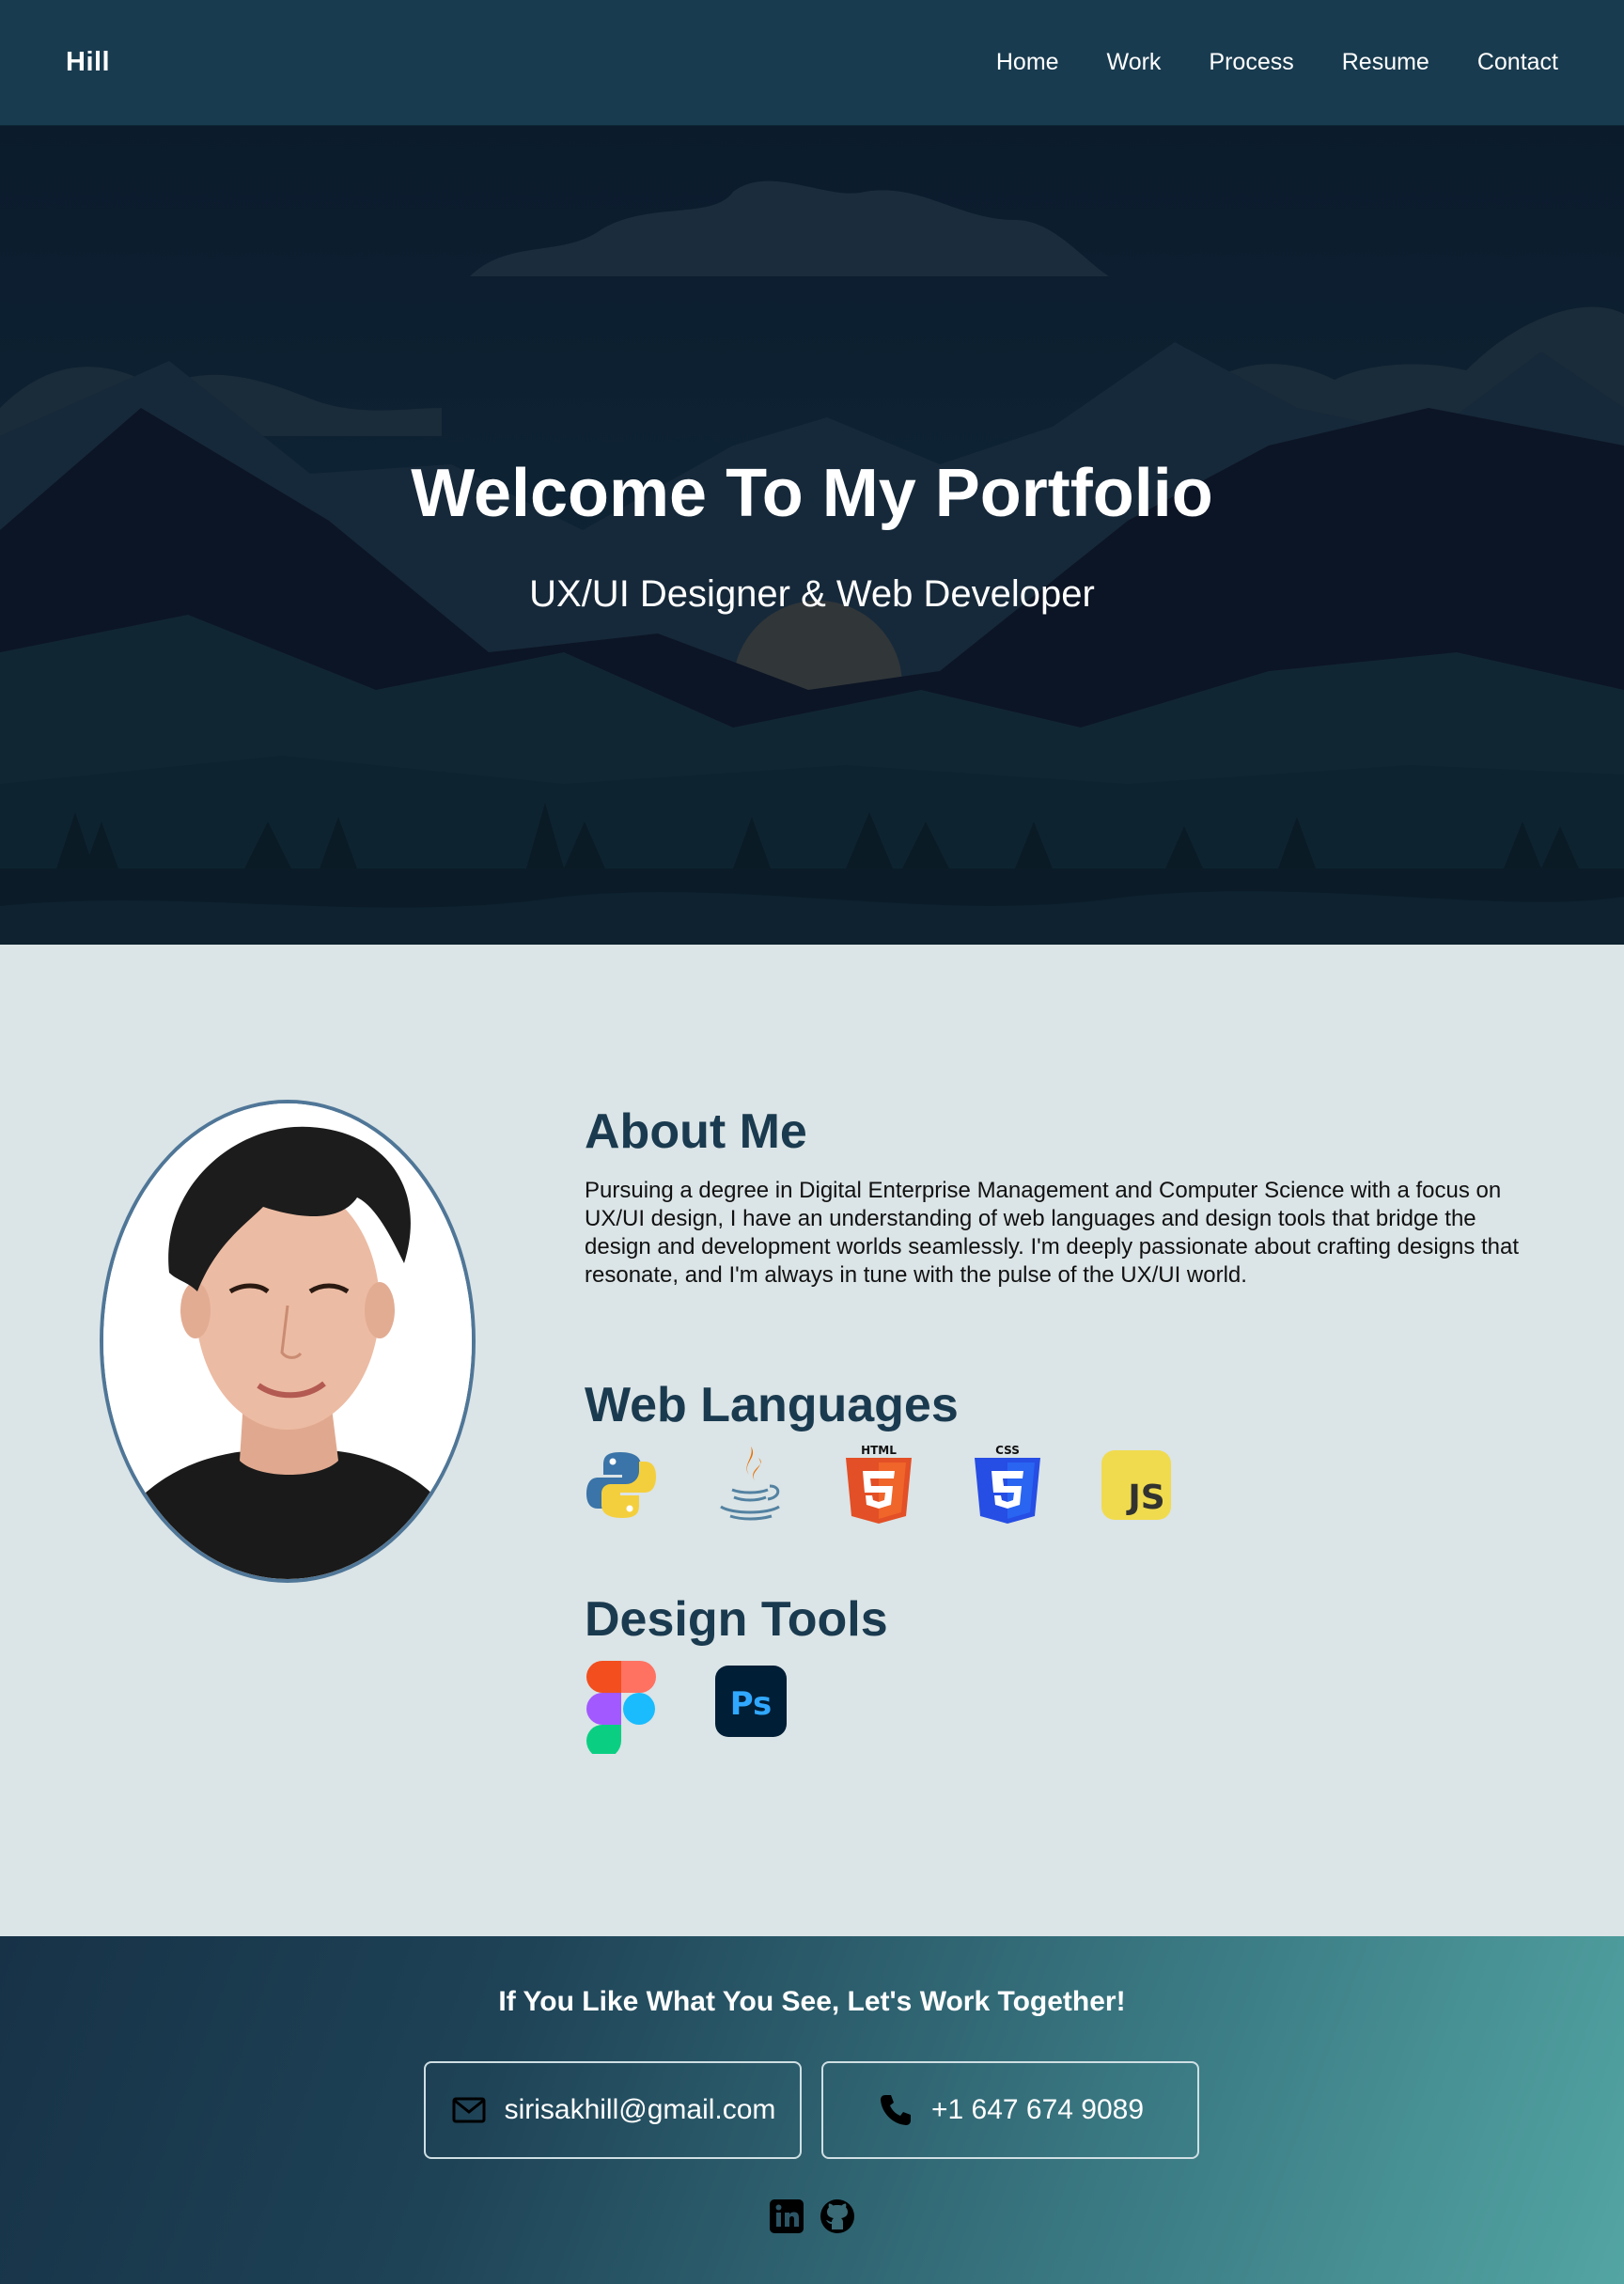 The image size is (1624, 2284). I want to click on nav-link-work: Work, so click(1134, 62).